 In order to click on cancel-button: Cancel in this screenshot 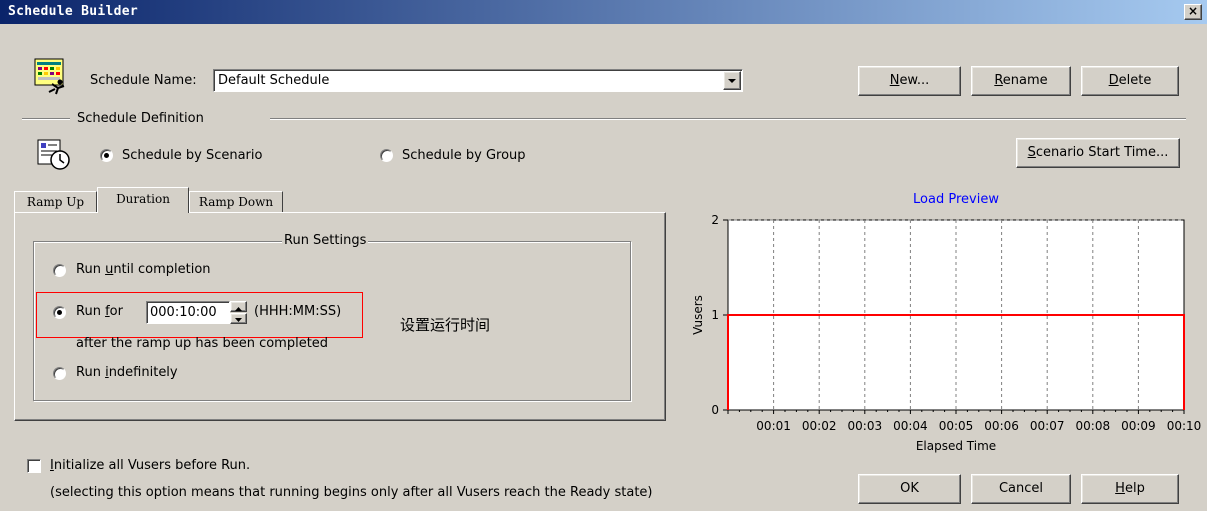, I will do `click(1021, 489)`.